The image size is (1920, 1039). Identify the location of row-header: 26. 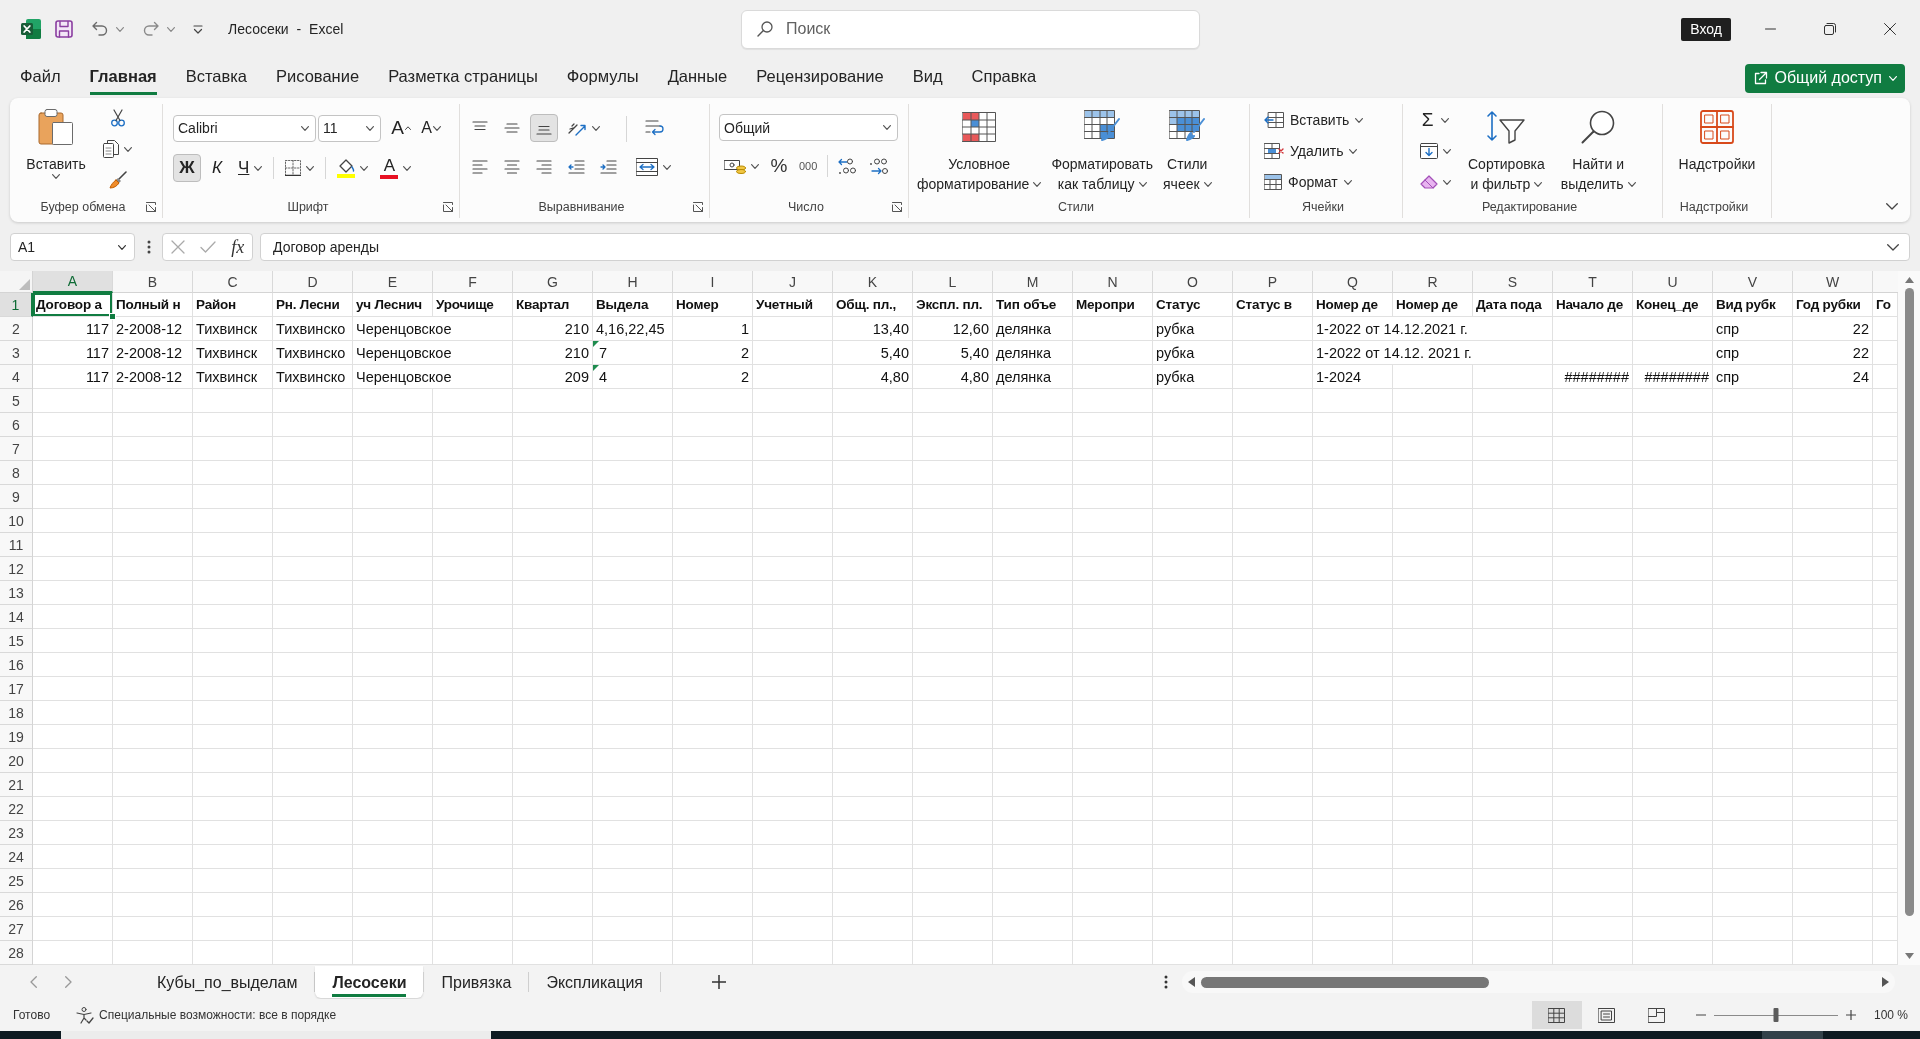
(16, 905).